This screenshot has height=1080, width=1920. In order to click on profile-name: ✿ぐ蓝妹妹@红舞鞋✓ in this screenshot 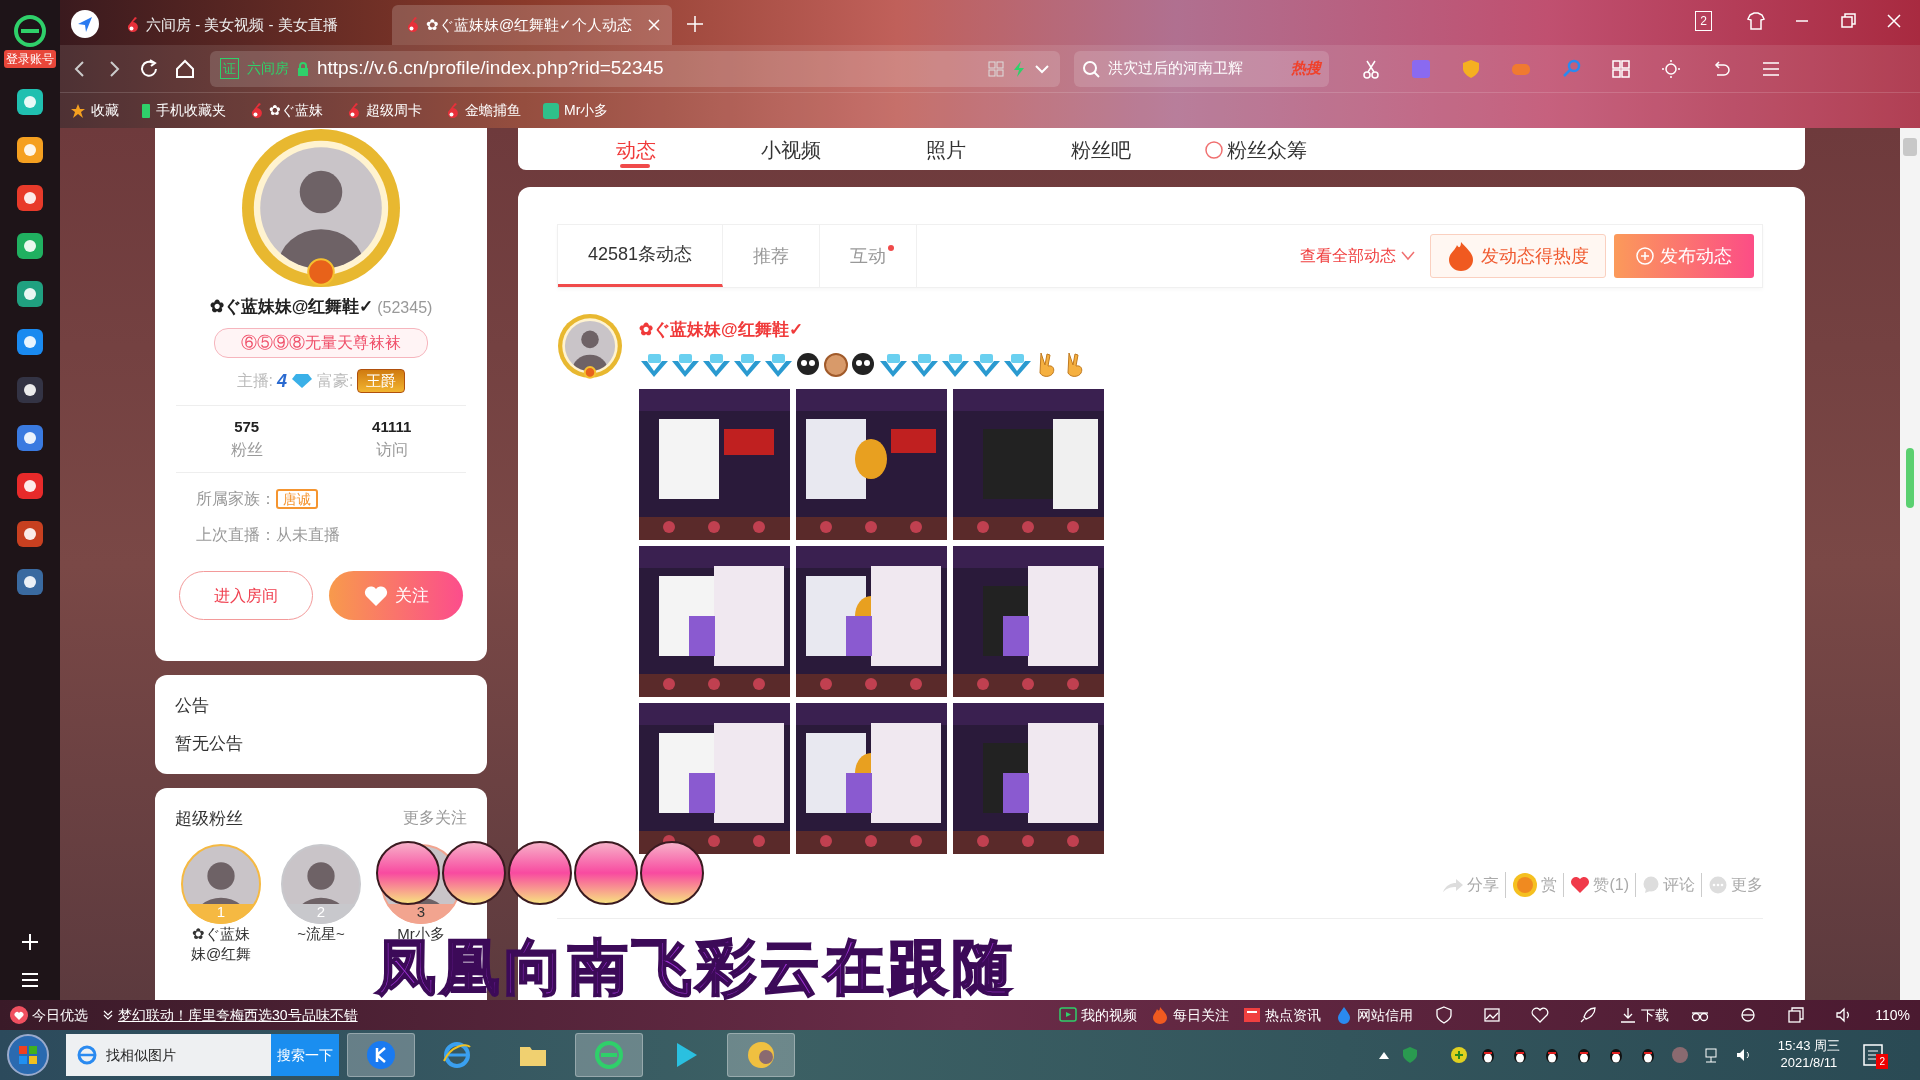, I will do `click(291, 307)`.